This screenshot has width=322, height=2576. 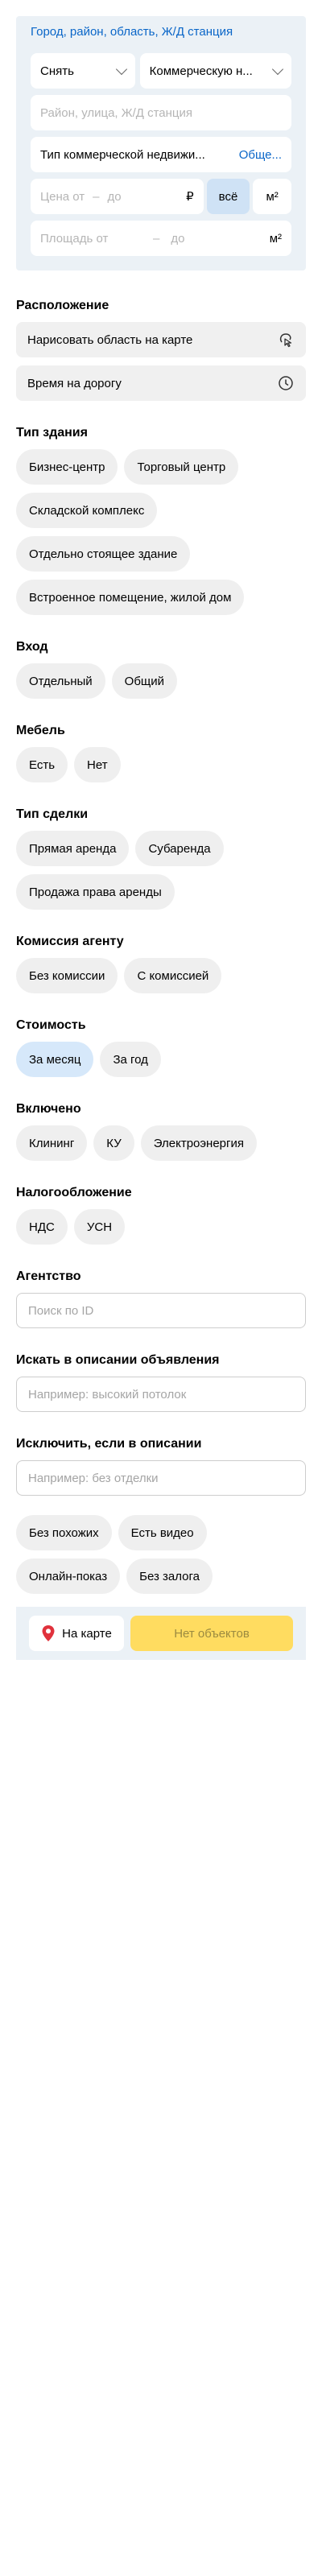 I want to click on chip-building-type: Торговый центр, so click(x=181, y=467).